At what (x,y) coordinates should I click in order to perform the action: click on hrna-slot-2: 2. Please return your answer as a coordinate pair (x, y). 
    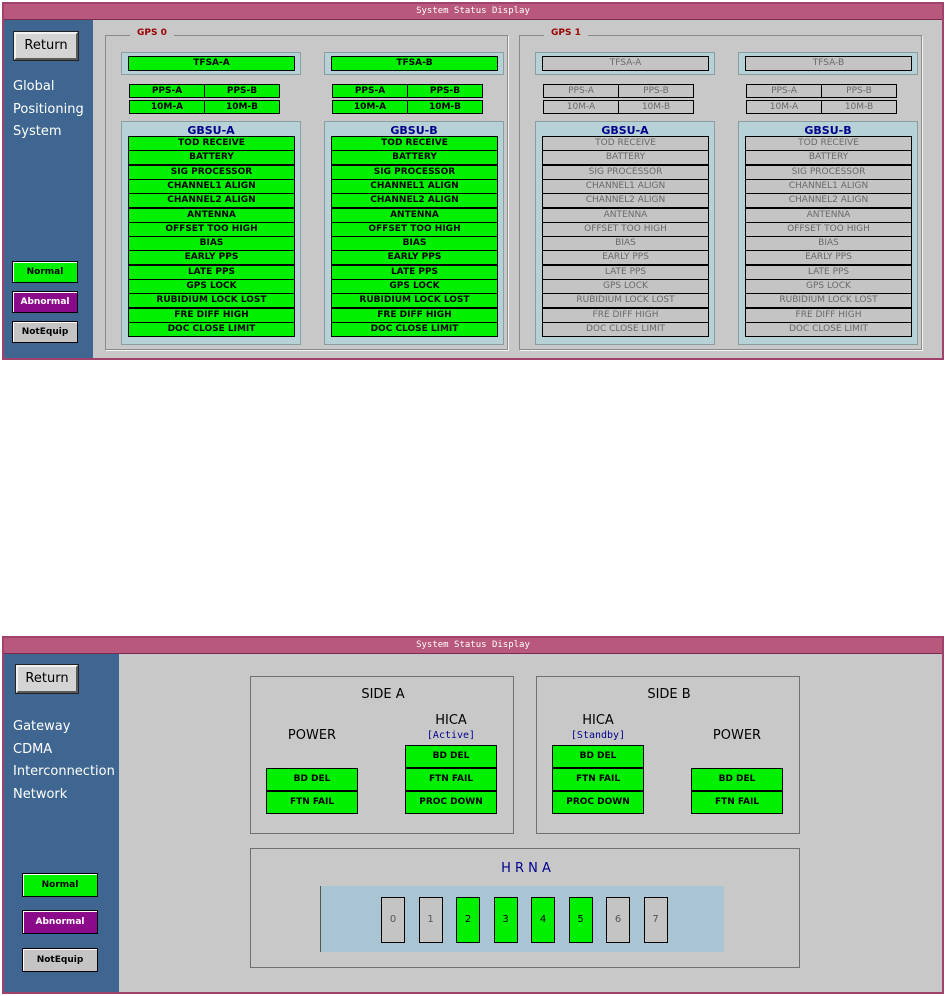
    Looking at the image, I should click on (468, 920).